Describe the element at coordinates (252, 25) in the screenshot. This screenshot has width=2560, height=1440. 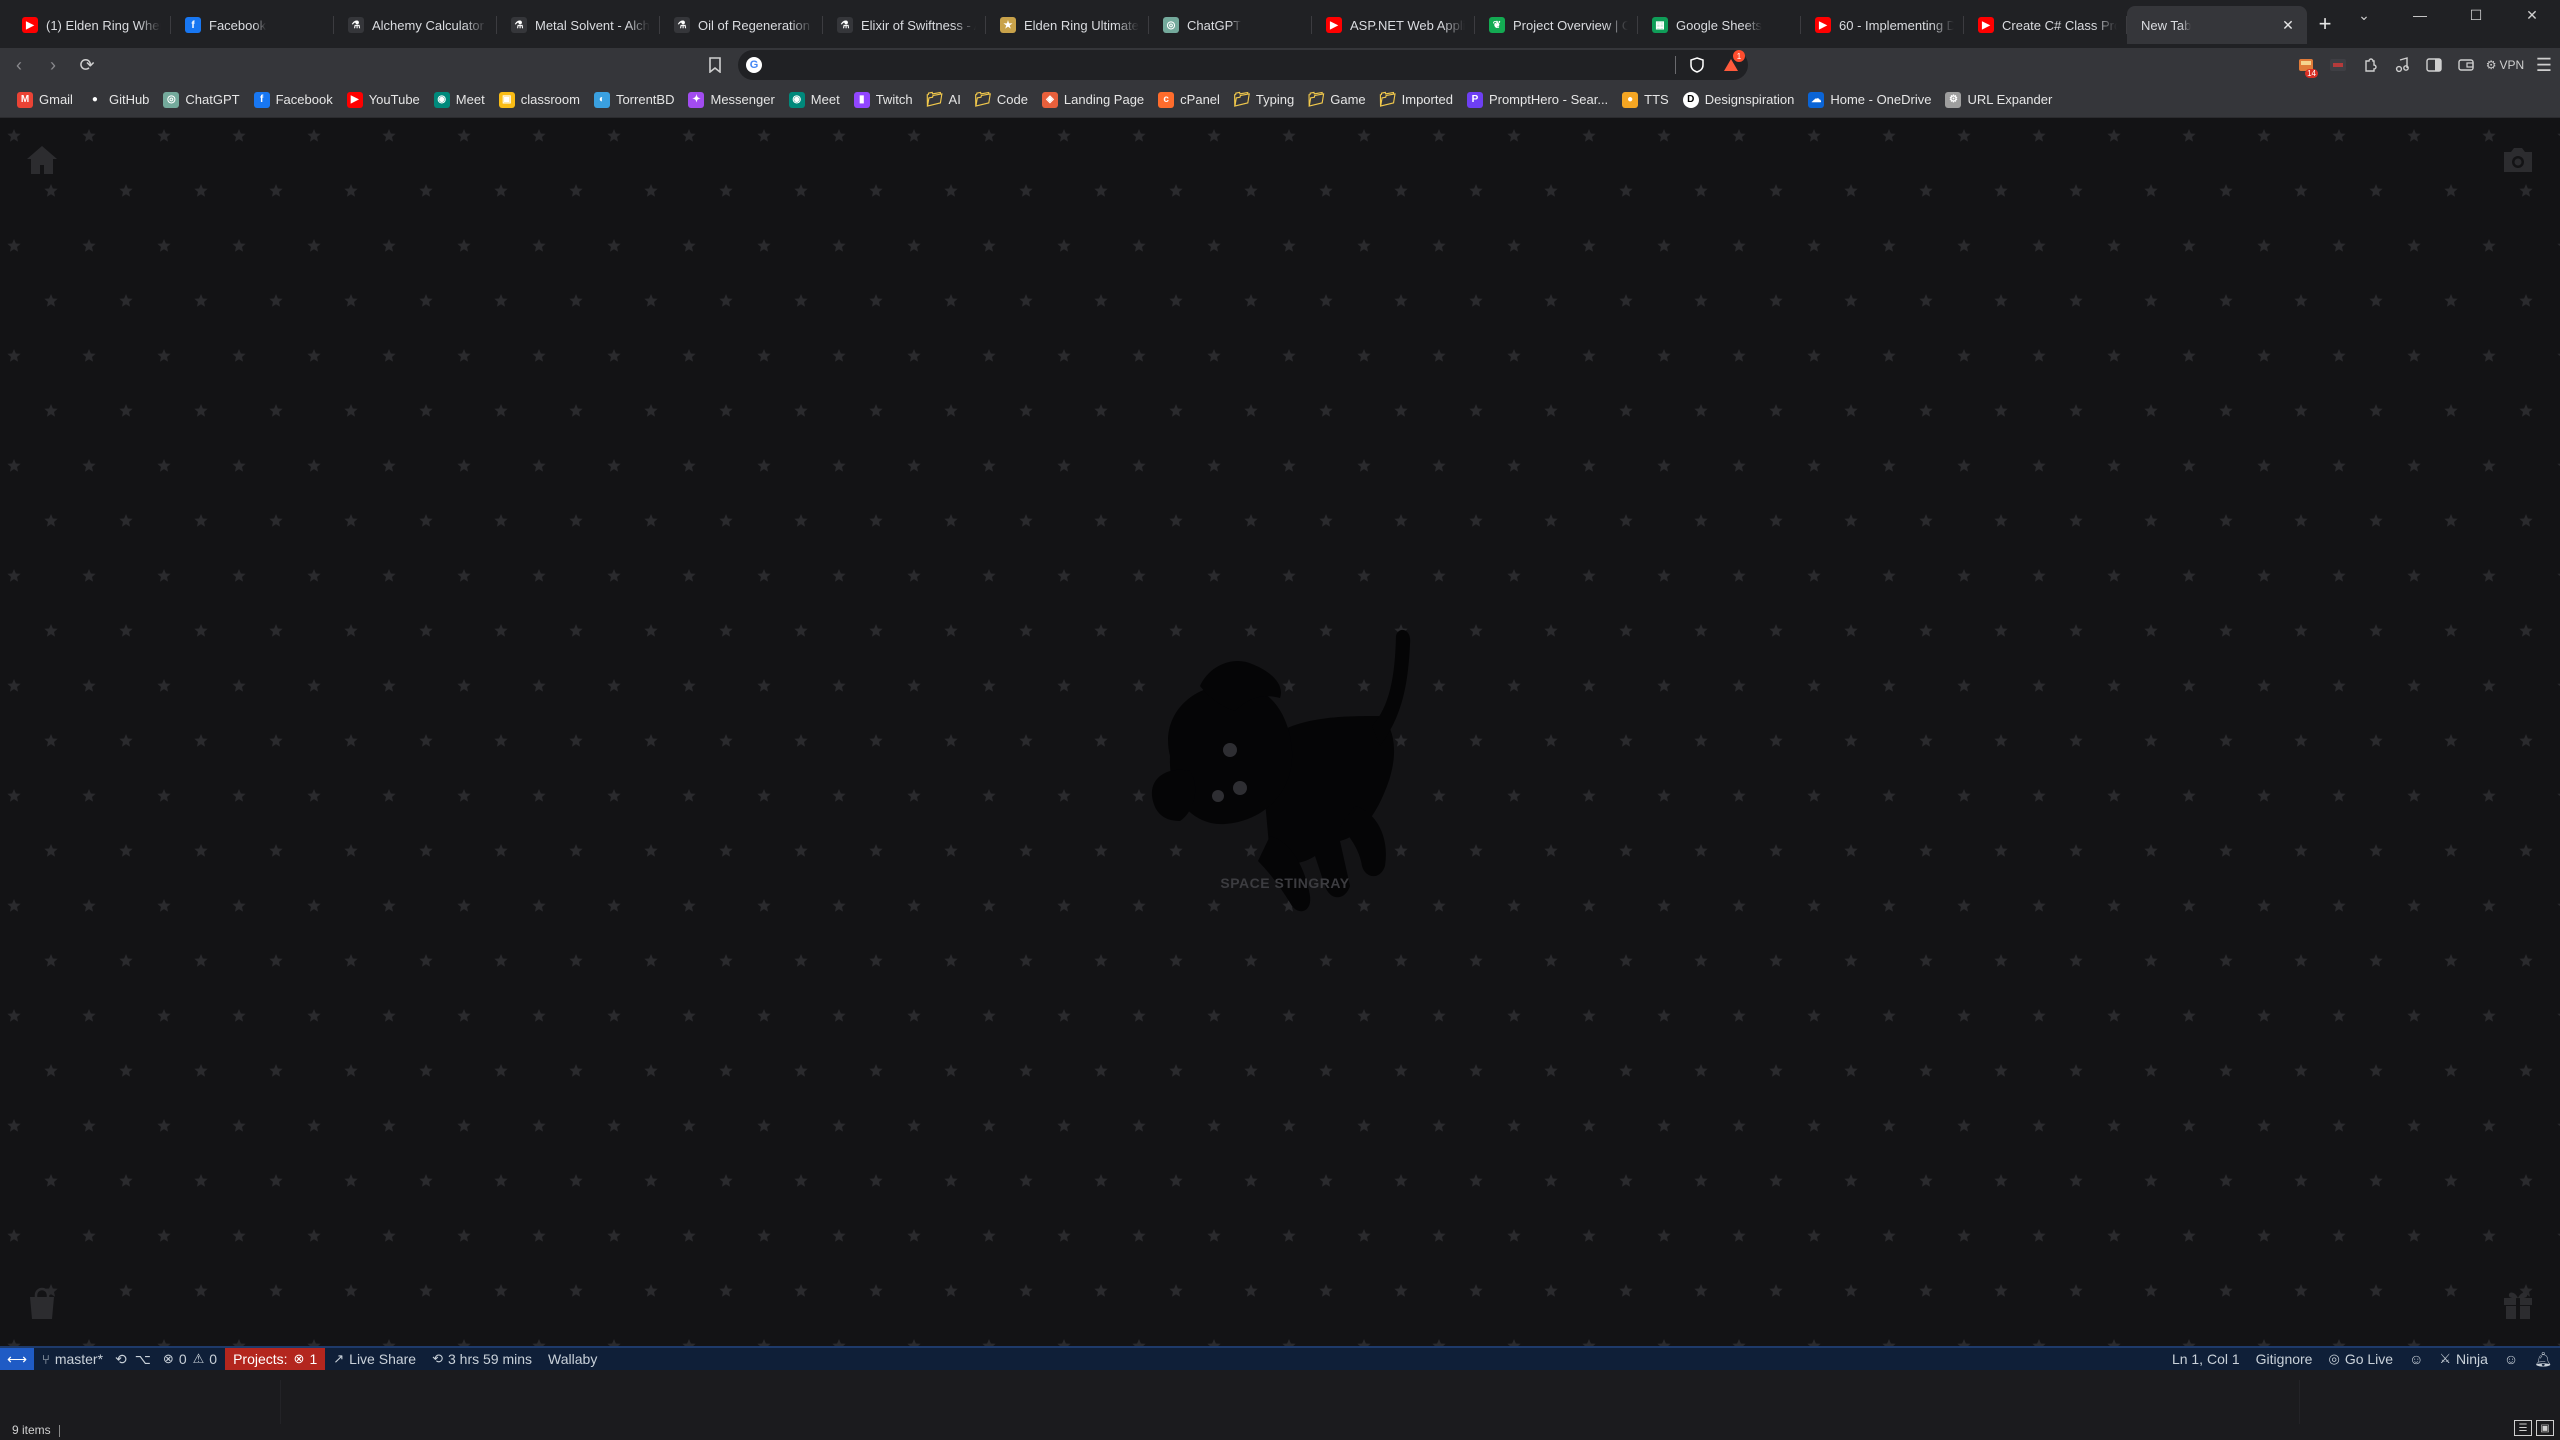
I see `tab: f Facebook` at that location.